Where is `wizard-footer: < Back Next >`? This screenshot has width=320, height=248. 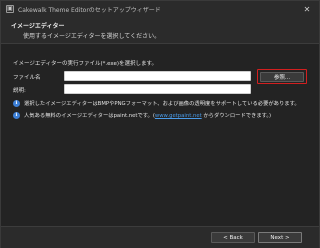
wizard-footer: < Back Next > is located at coordinates (160, 237).